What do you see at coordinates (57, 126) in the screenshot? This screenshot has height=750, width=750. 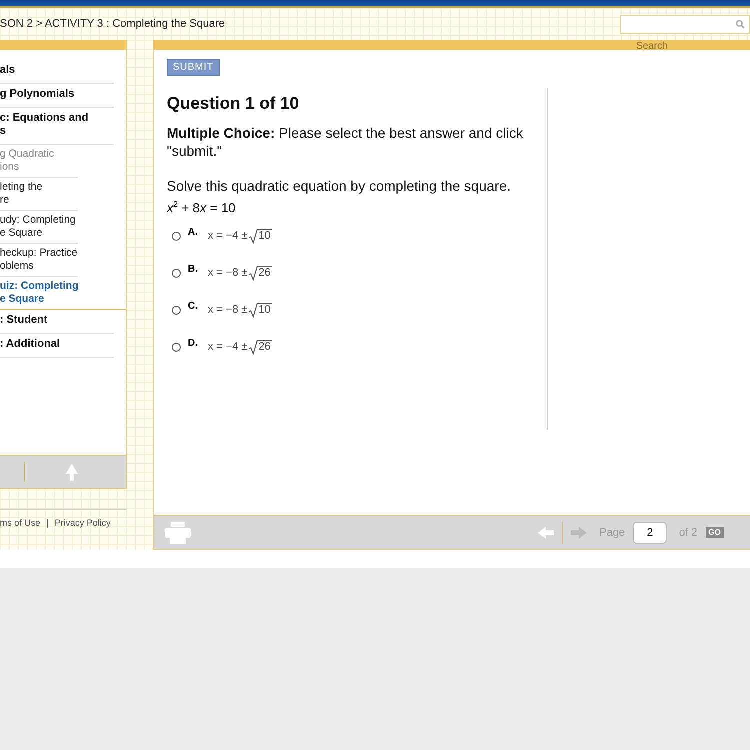 I see `sidebar-item: c: Equations and s` at bounding box center [57, 126].